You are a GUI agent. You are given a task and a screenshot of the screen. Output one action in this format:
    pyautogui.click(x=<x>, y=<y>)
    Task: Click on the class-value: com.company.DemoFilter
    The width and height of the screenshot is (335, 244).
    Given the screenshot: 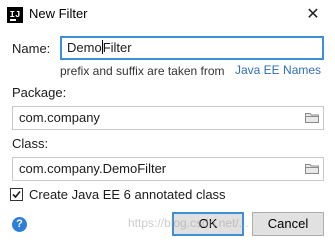 What is the action you would take?
    pyautogui.click(x=93, y=168)
    